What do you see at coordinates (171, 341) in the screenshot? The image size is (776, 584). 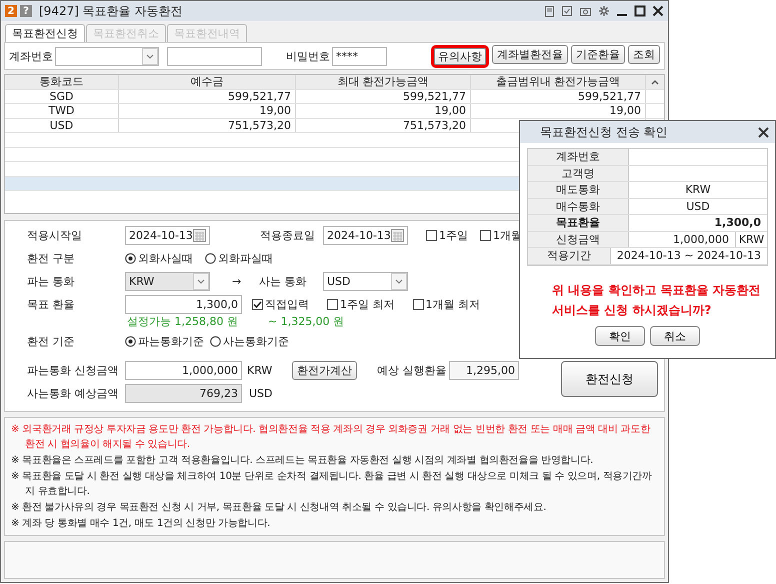 I see `radio-label: 파는통화기준` at bounding box center [171, 341].